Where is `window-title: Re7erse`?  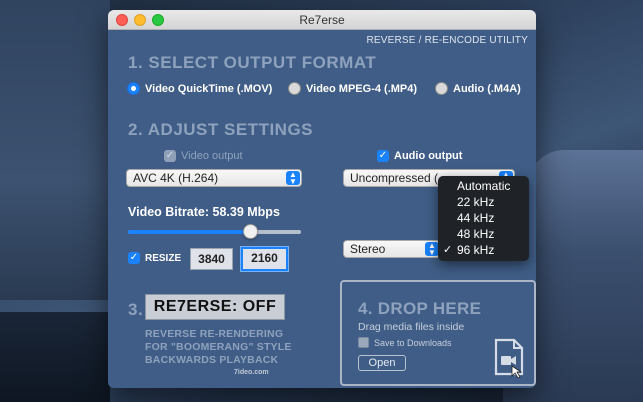 window-title: Re7erse is located at coordinates (322, 20).